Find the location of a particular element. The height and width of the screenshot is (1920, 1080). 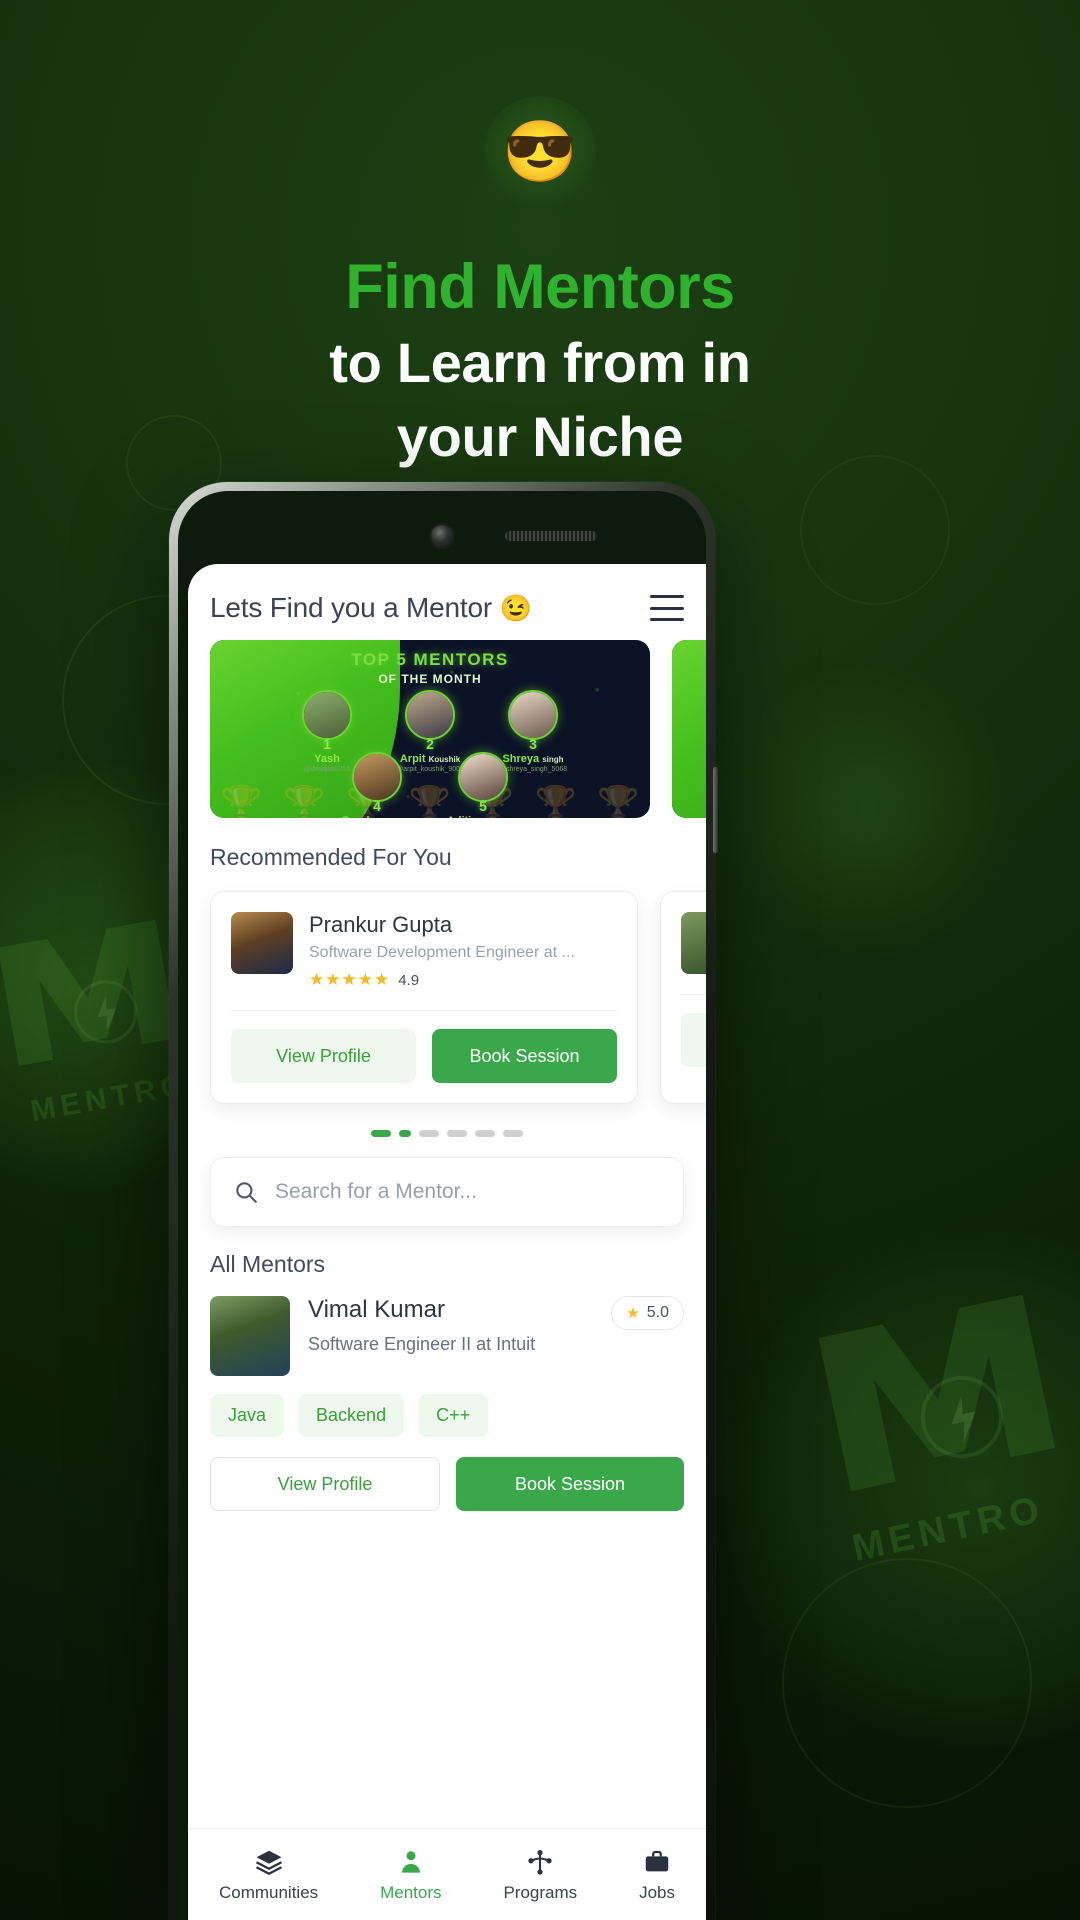

banner-mentor-5: 5 Aditi Shrivastava @aditi_rise is located at coordinates (483, 785).